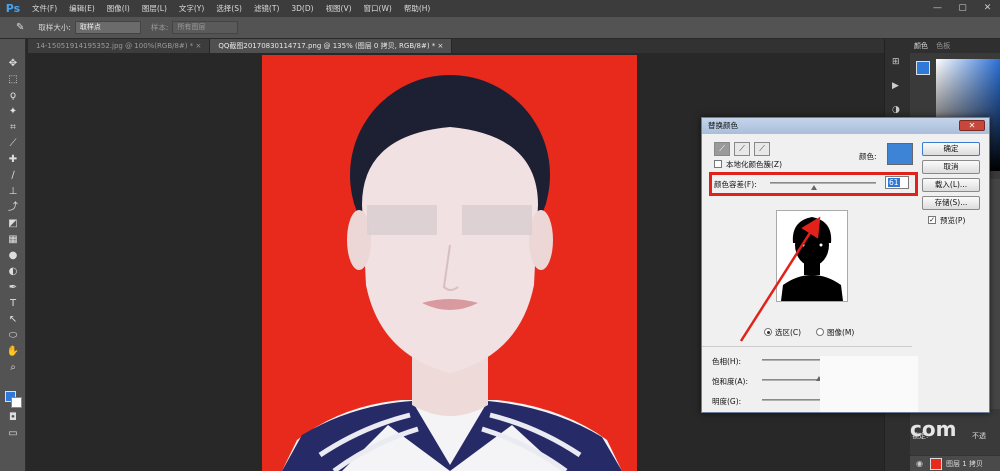 The image size is (1000, 471). Describe the element at coordinates (13, 144) in the screenshot. I see `eyedropper-tool-icon: ⟋` at that location.